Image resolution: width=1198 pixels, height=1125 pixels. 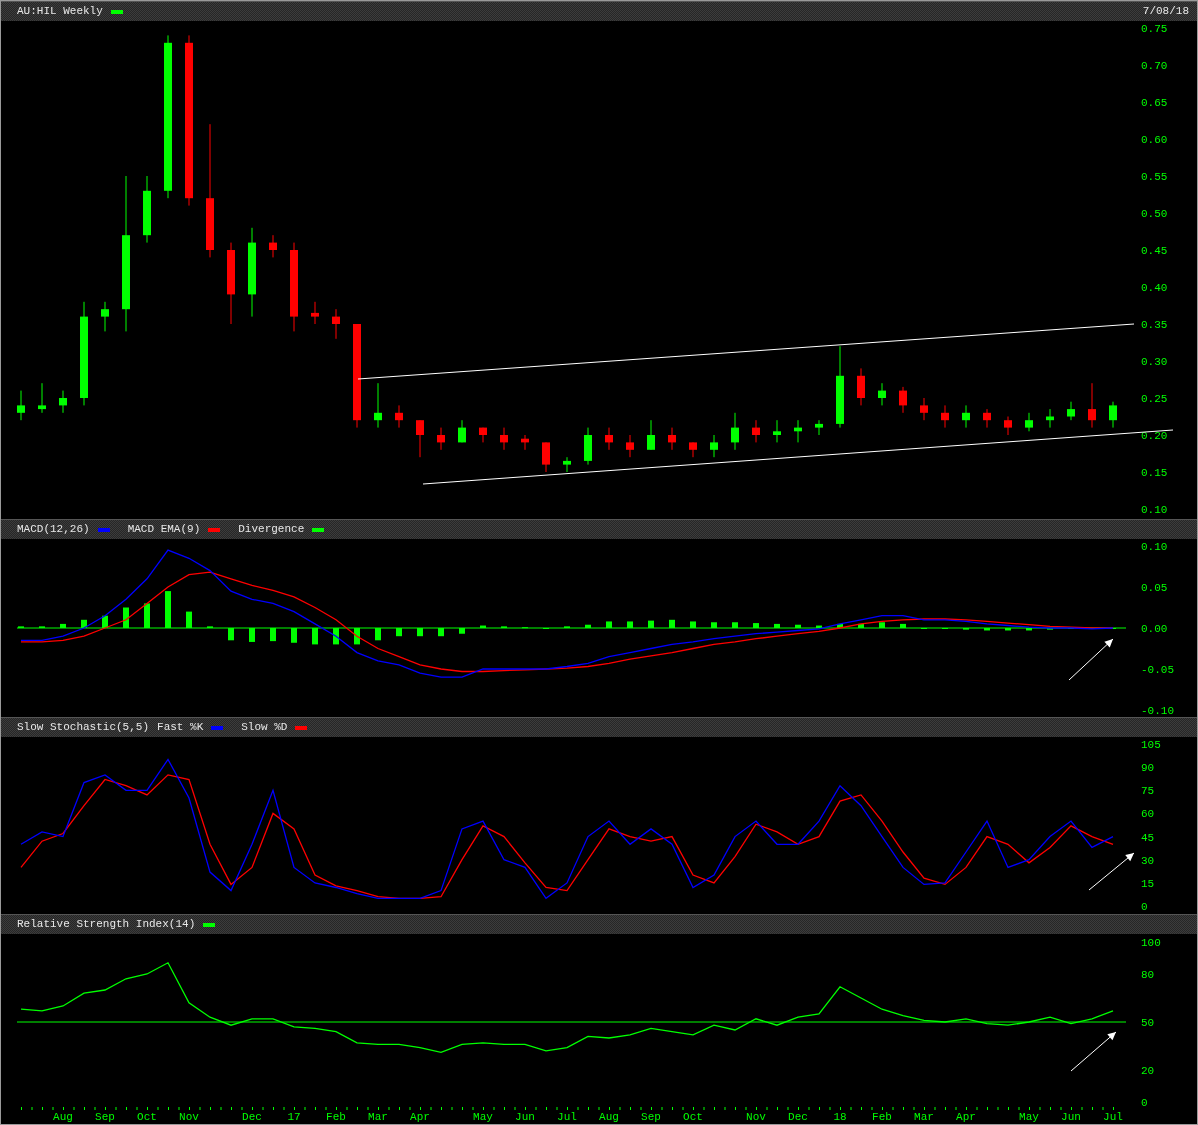 I want to click on axis-label: 105, so click(x=1151, y=745).